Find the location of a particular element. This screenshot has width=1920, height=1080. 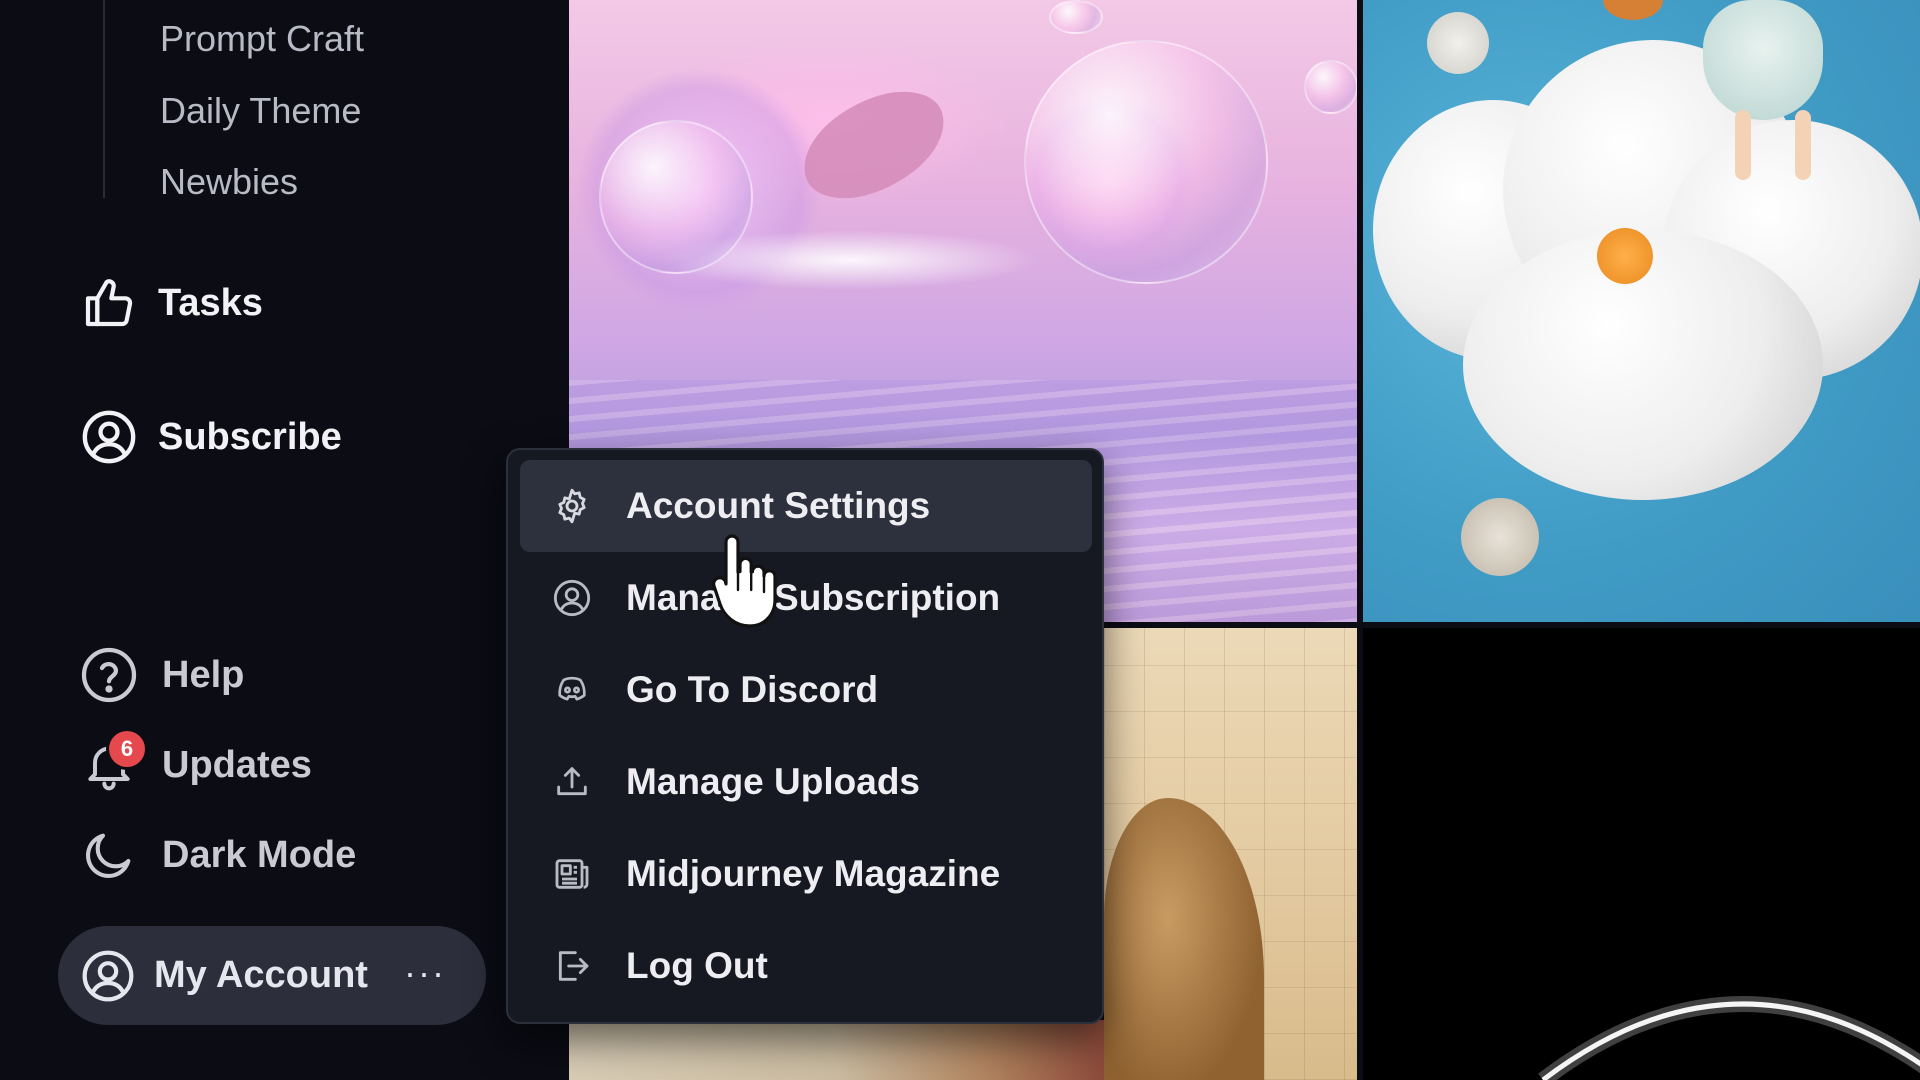

menu-item-label: Account Settings is located at coordinates (778, 505).